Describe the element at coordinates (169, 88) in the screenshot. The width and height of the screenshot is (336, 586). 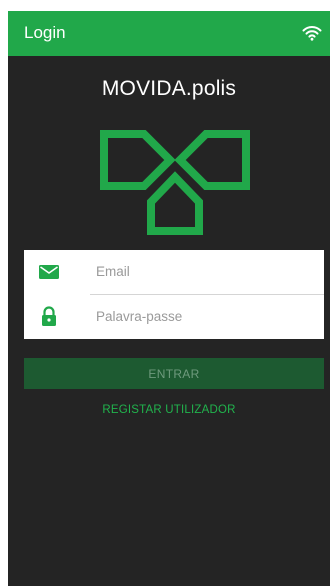
I see `brand-title: MOVIDA.polis` at that location.